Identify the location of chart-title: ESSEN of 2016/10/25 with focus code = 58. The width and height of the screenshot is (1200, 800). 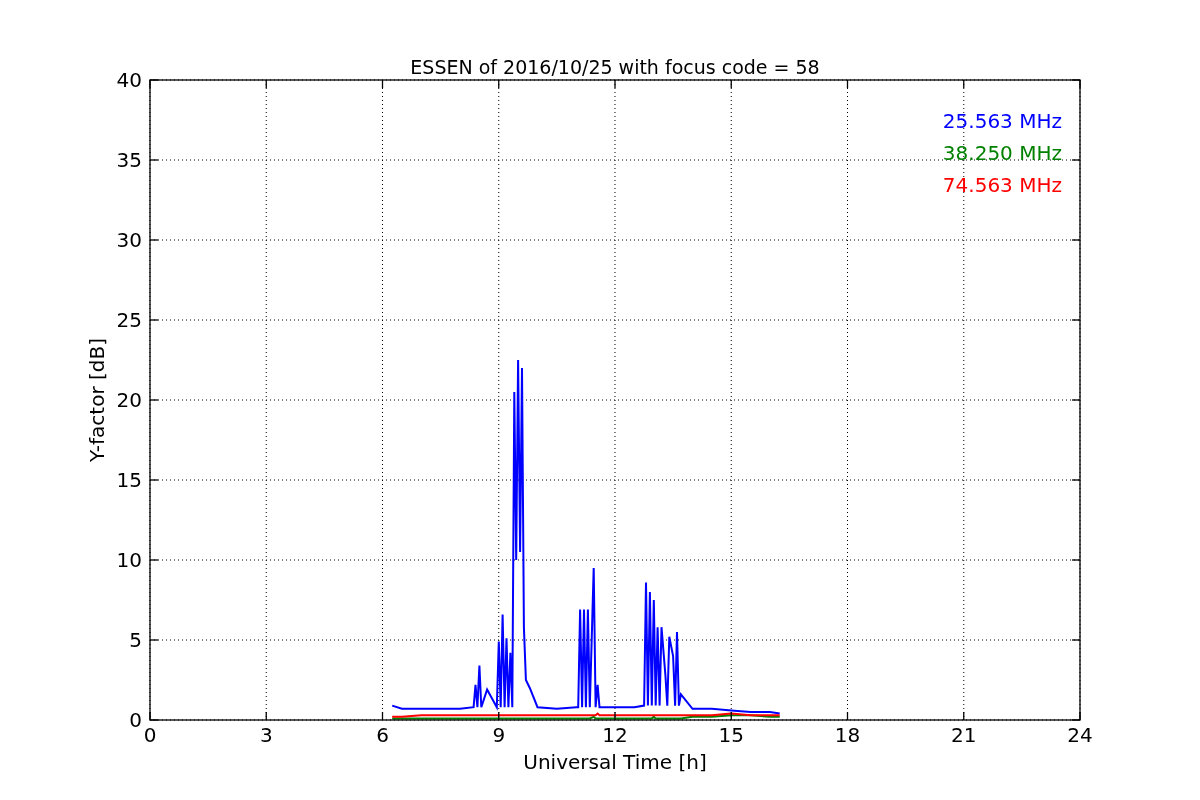
(615, 67).